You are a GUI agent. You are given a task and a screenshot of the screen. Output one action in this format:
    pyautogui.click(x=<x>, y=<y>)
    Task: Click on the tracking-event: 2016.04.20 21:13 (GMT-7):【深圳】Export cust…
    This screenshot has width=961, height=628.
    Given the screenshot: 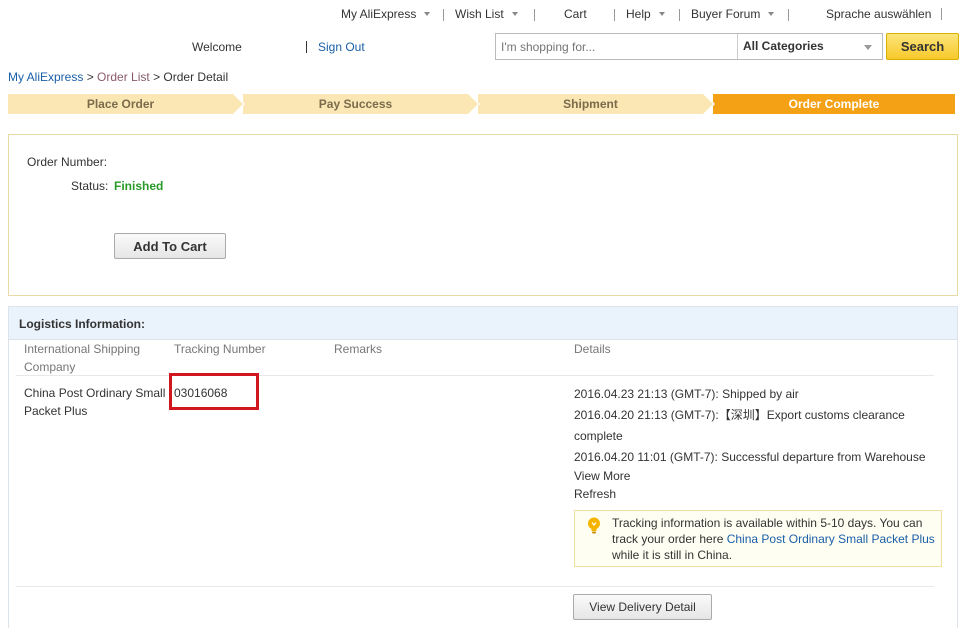 What is the action you would take?
    pyautogui.click(x=739, y=415)
    